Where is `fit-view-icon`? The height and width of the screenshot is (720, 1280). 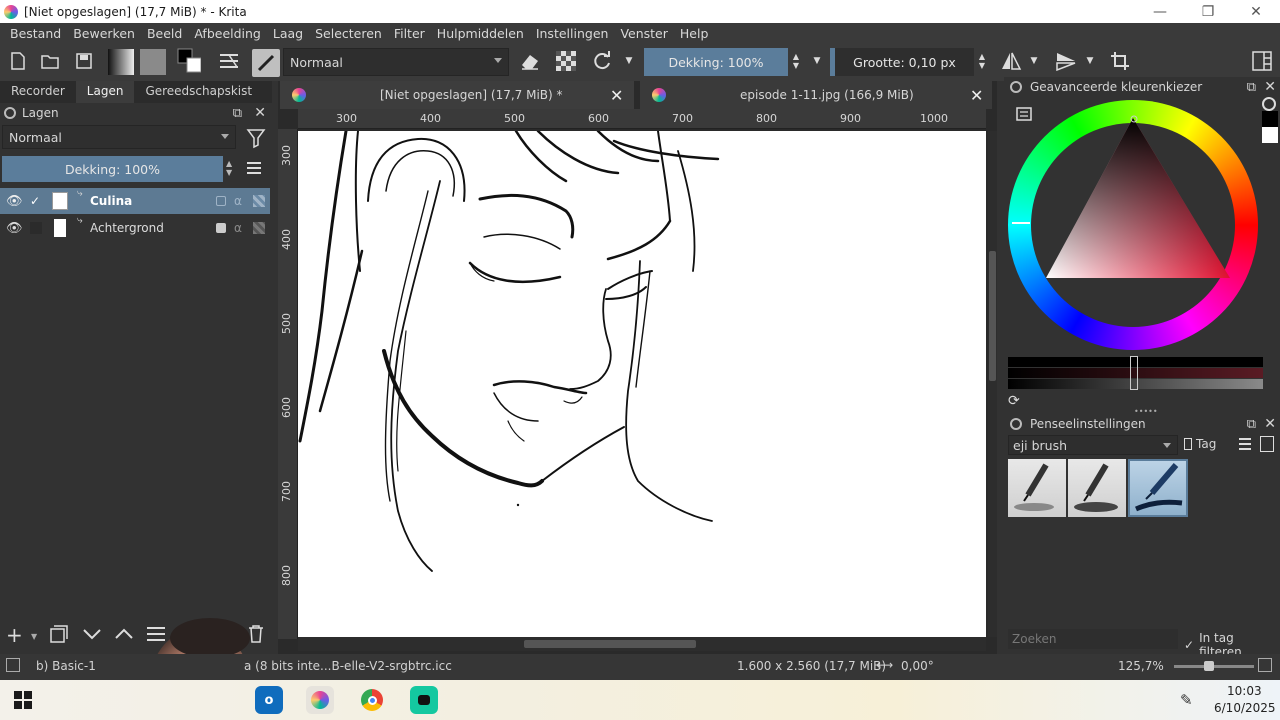
fit-view-icon is located at coordinates (1265, 665).